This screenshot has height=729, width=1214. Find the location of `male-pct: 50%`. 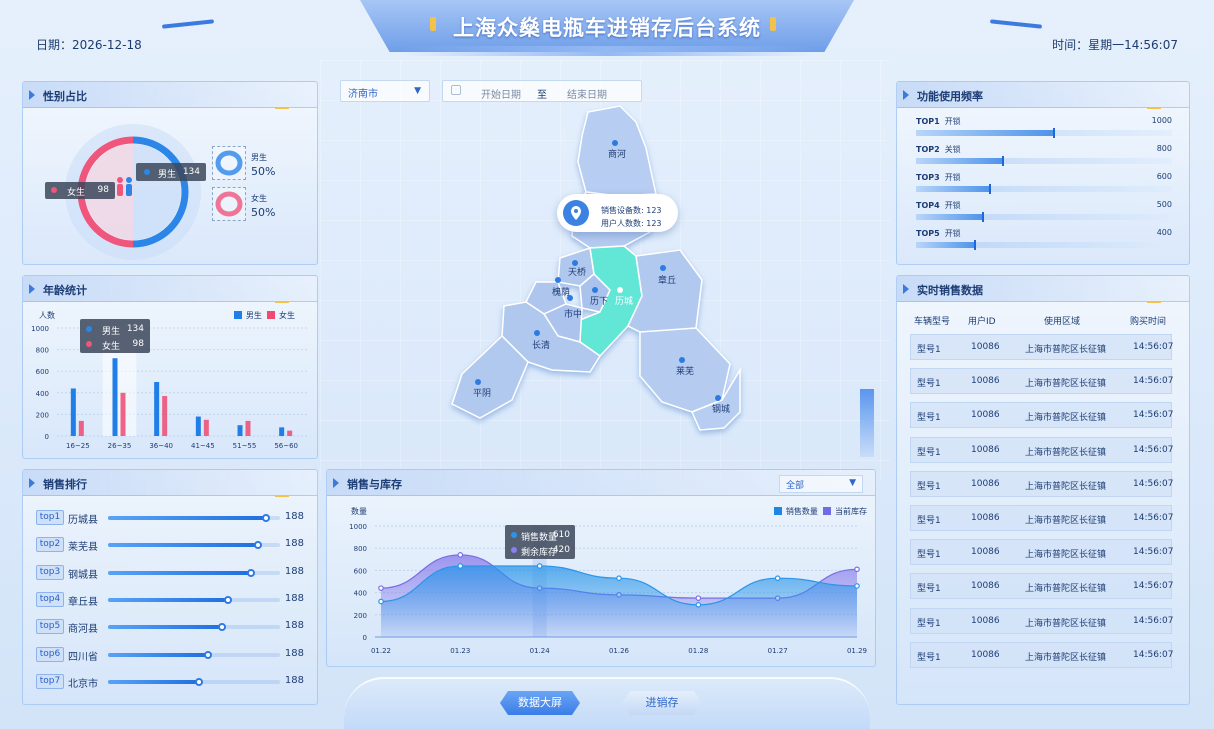

male-pct: 50% is located at coordinates (263, 171).